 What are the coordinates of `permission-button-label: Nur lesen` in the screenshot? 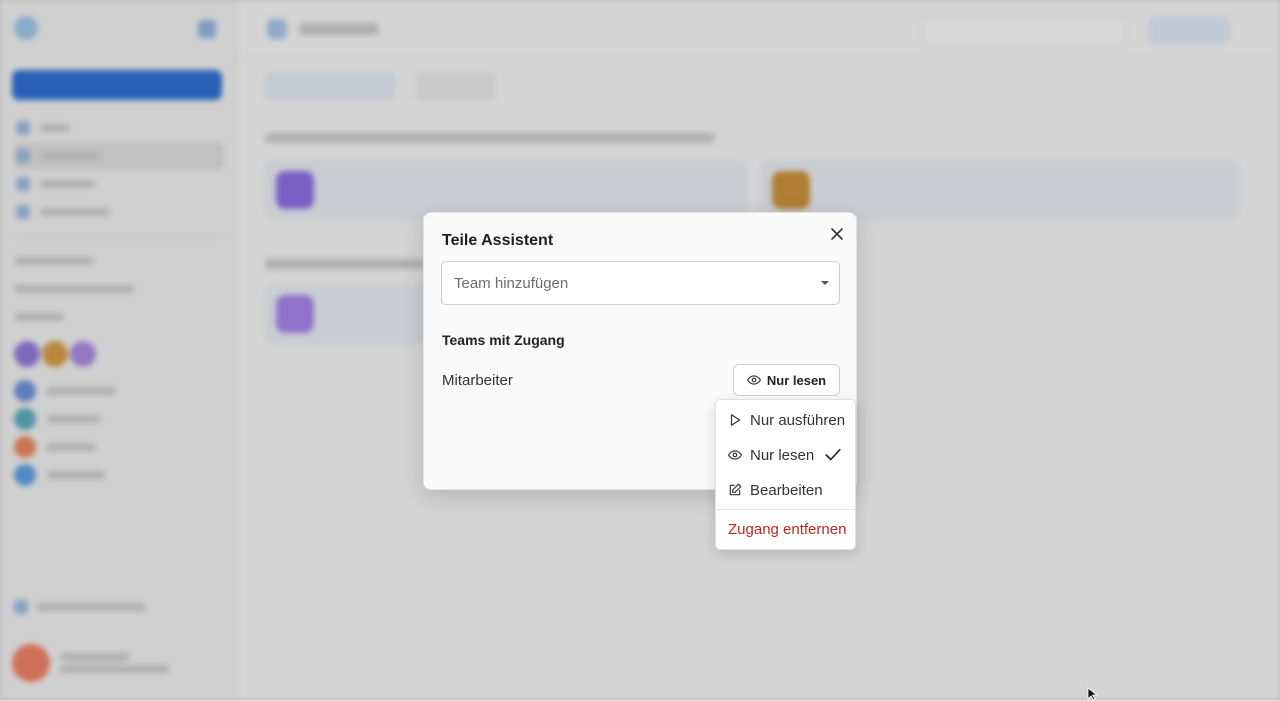 It's located at (796, 380).